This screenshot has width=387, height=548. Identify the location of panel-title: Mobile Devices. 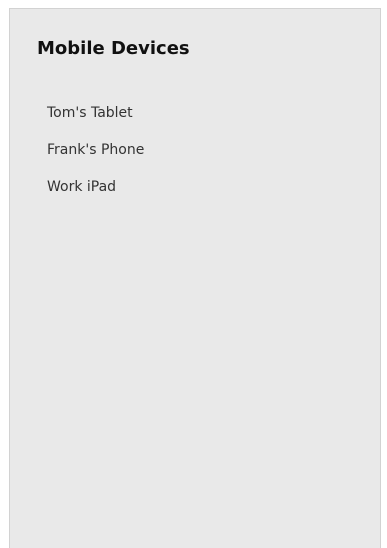
(113, 48).